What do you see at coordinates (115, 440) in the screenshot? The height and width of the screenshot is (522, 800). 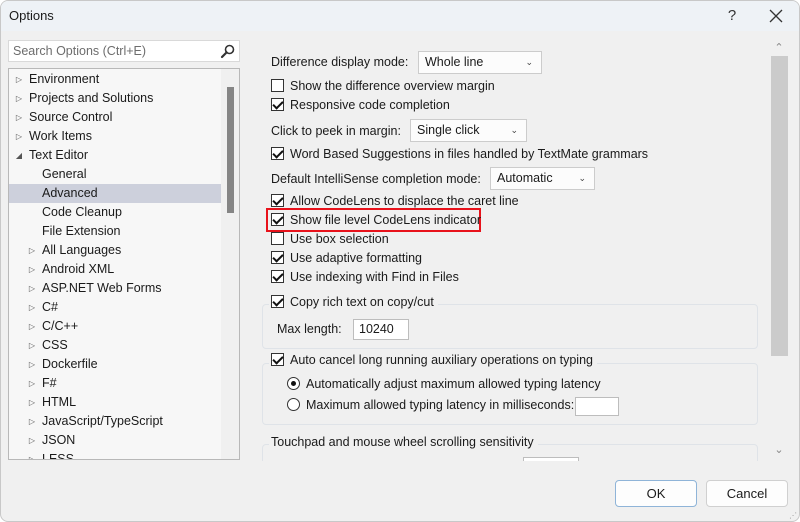 I see `tree-item: ▷ JSON` at bounding box center [115, 440].